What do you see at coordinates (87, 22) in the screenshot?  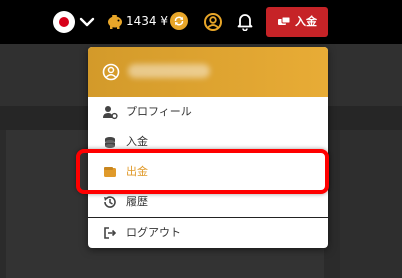 I see `chevron-down-icon` at bounding box center [87, 22].